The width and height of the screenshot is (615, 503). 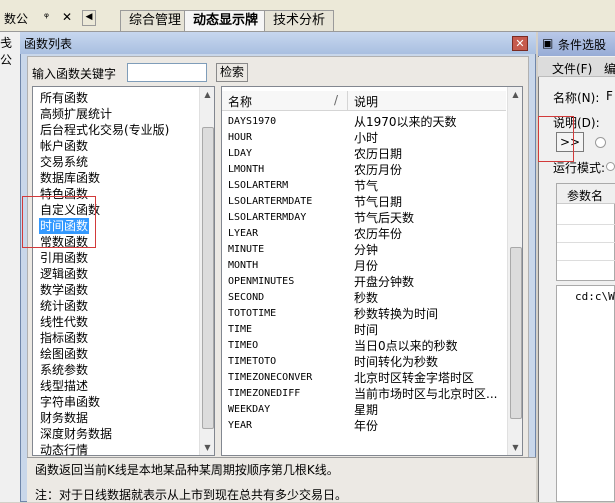 I want to click on pin-icon: ᵠ, so click(x=46, y=17).